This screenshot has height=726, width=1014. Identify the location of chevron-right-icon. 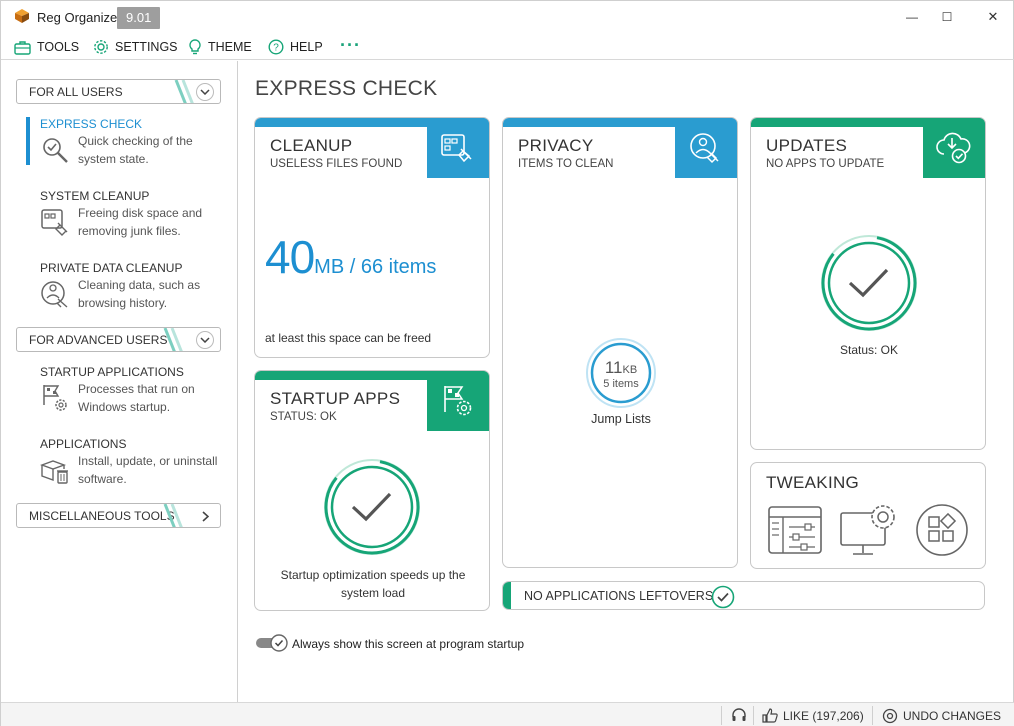
(205, 516).